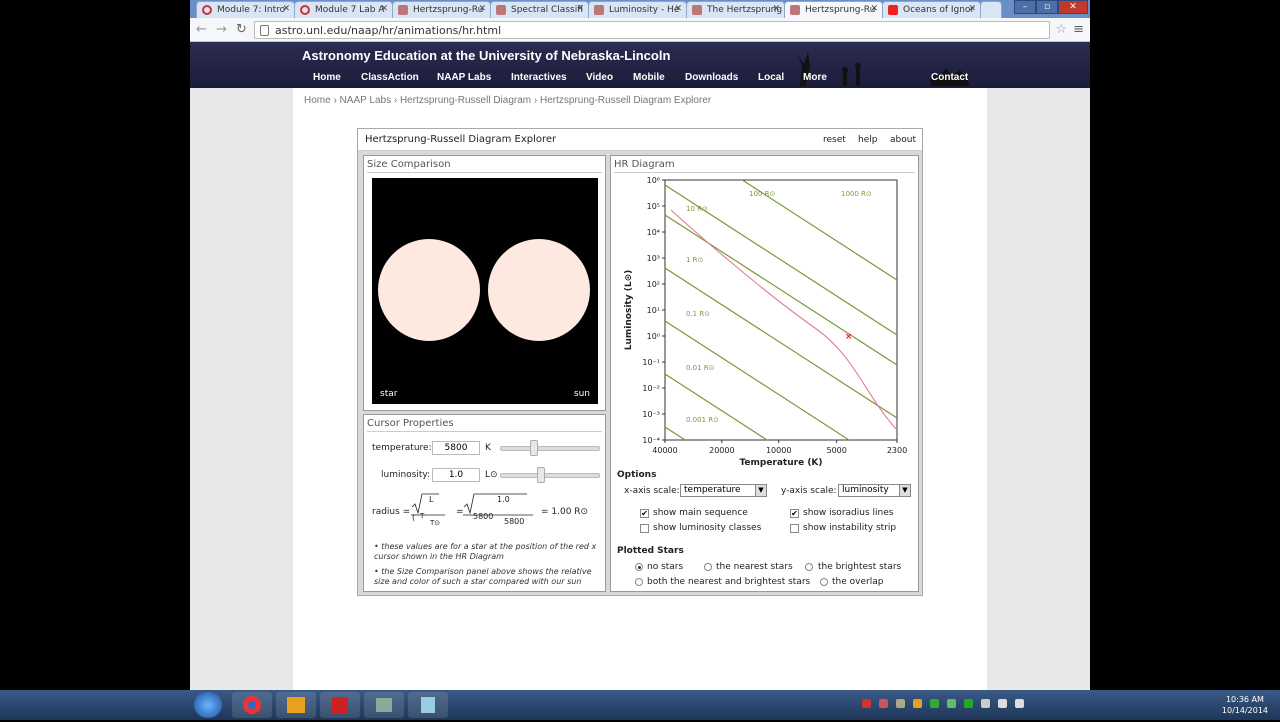 The image size is (1280, 722). Describe the element at coordinates (848, 513) in the screenshot. I see `isoradius-label: show isoradius lines` at that location.